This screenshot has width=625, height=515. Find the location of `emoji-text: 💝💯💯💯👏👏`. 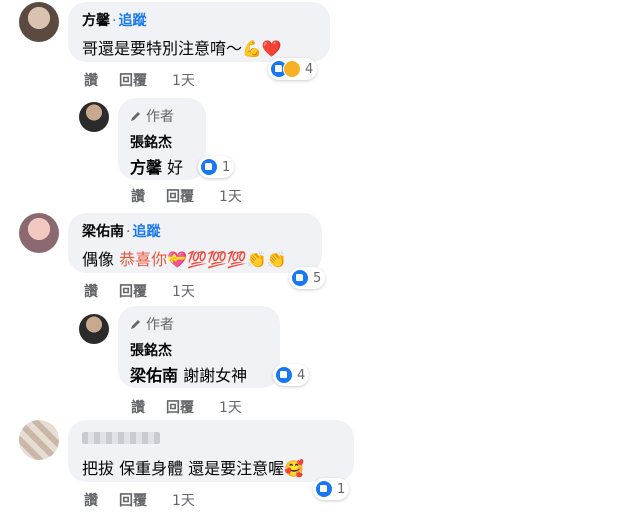

emoji-text: 💝💯💯💯👏👏 is located at coordinates (227, 259).